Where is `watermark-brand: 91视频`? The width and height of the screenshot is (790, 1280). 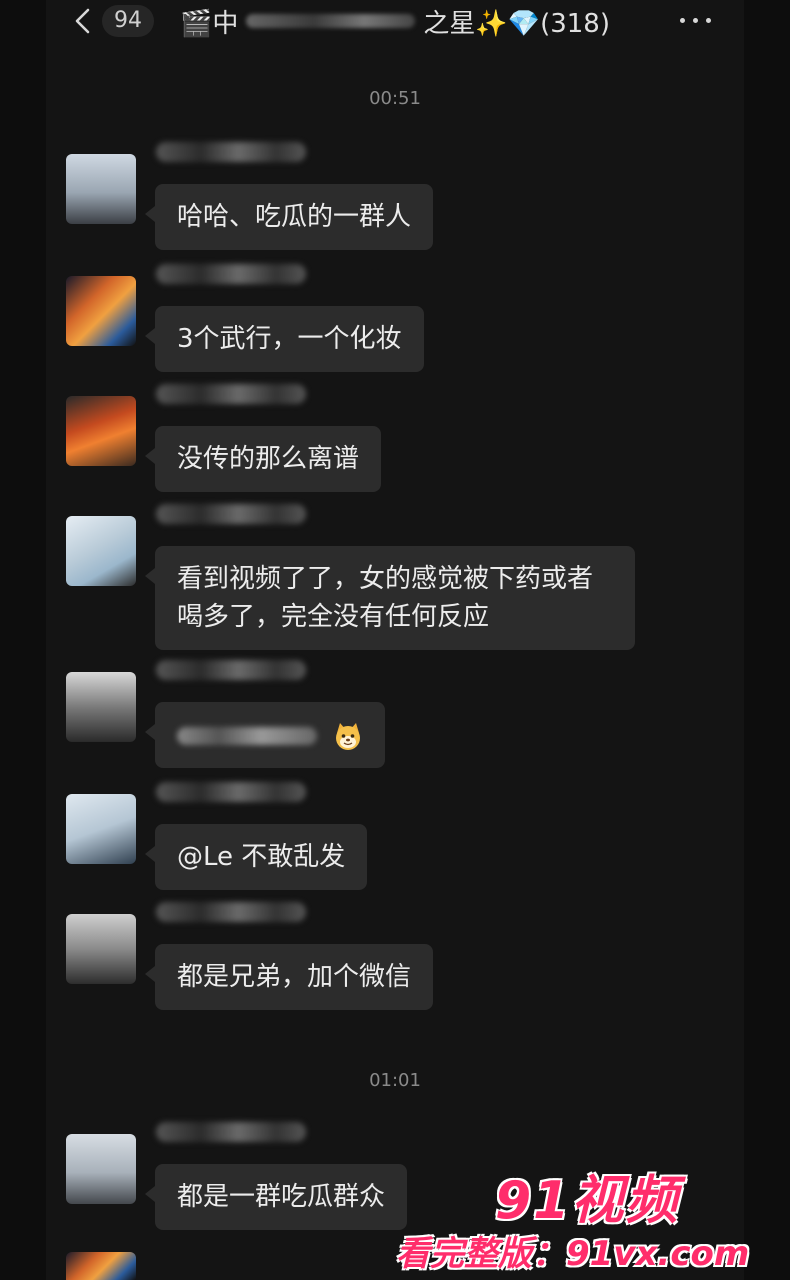 watermark-brand: 91视频 is located at coordinates (587, 1201).